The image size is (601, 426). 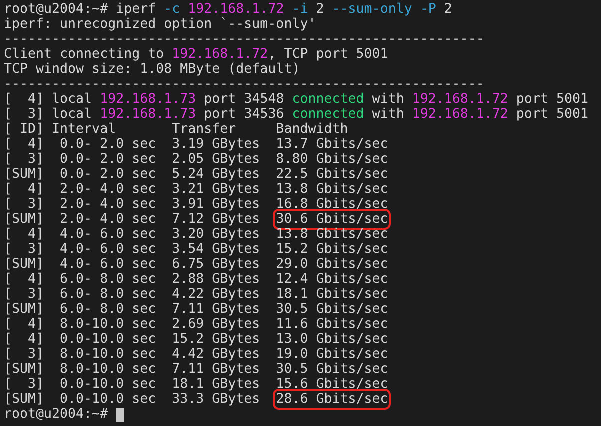 I want to click on terminal-text: [SUM] 0.0- 2.0 sec 5.24 GBytes 22.5 Gbits/sec, so click(x=196, y=174).